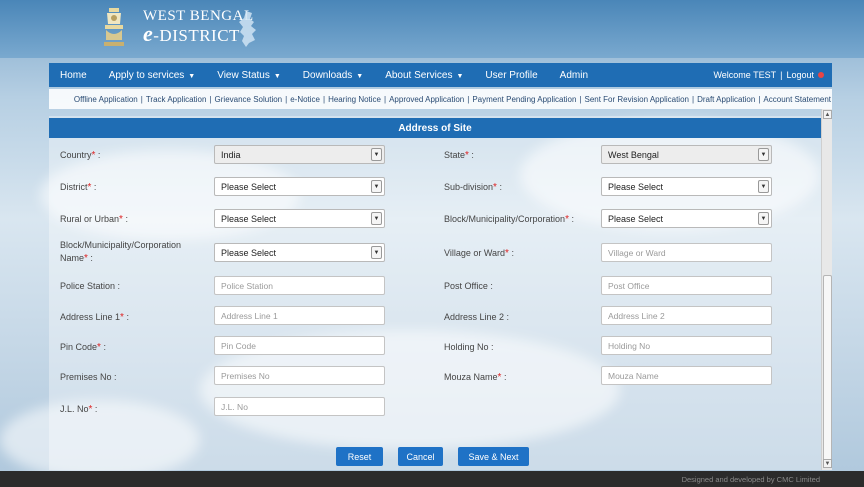  Describe the element at coordinates (426, 99) in the screenshot. I see `subnav-approved-application: Approved Application` at that location.